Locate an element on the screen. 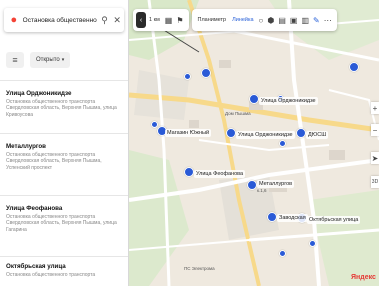 Image resolution: width=379 pixels, height=286 pixels. stop-label-oktyabrskaya: Октябрьская улица is located at coordinates (334, 220).